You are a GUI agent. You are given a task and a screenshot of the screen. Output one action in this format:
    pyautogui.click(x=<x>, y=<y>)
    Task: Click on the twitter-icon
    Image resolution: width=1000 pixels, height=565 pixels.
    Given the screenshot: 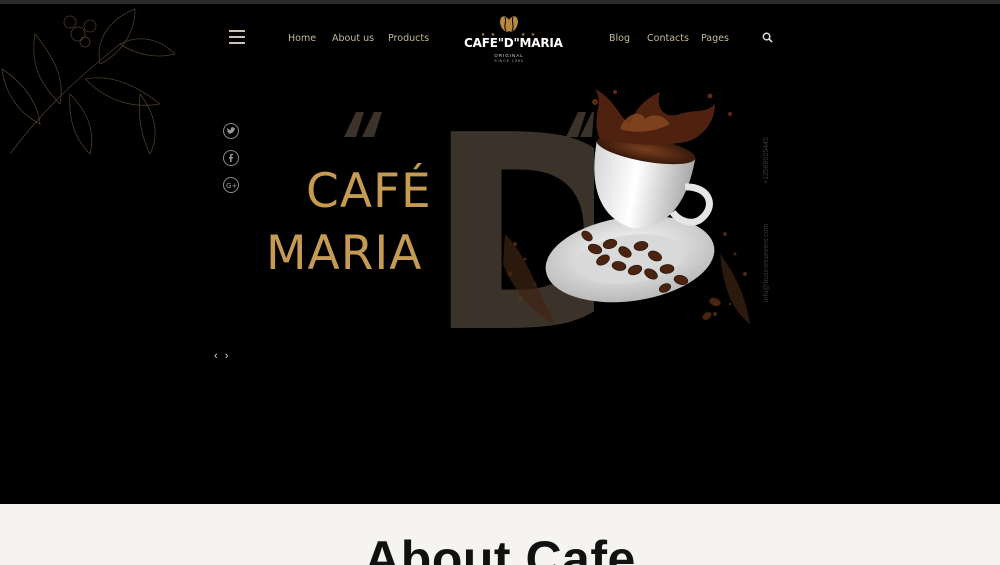 What is the action you would take?
    pyautogui.click(x=231, y=131)
    